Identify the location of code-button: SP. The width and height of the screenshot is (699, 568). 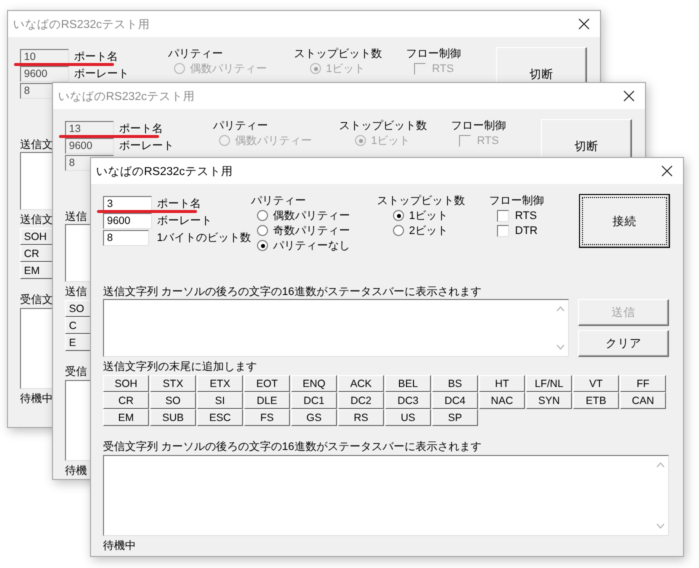
(455, 417).